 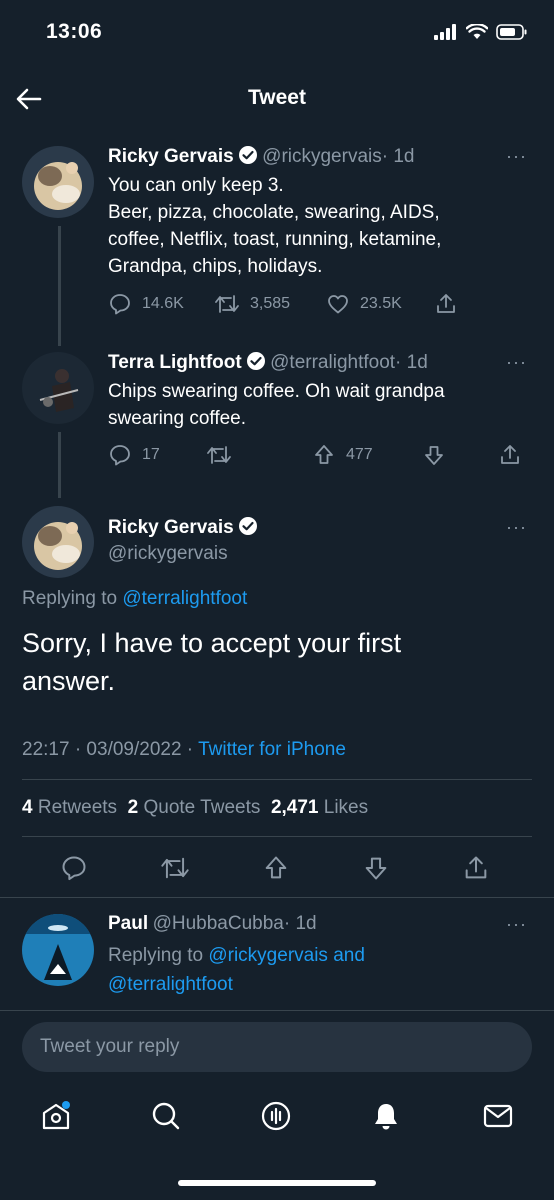 What do you see at coordinates (134, 455) in the screenshot?
I see `tweet2-reply-button: 17` at bounding box center [134, 455].